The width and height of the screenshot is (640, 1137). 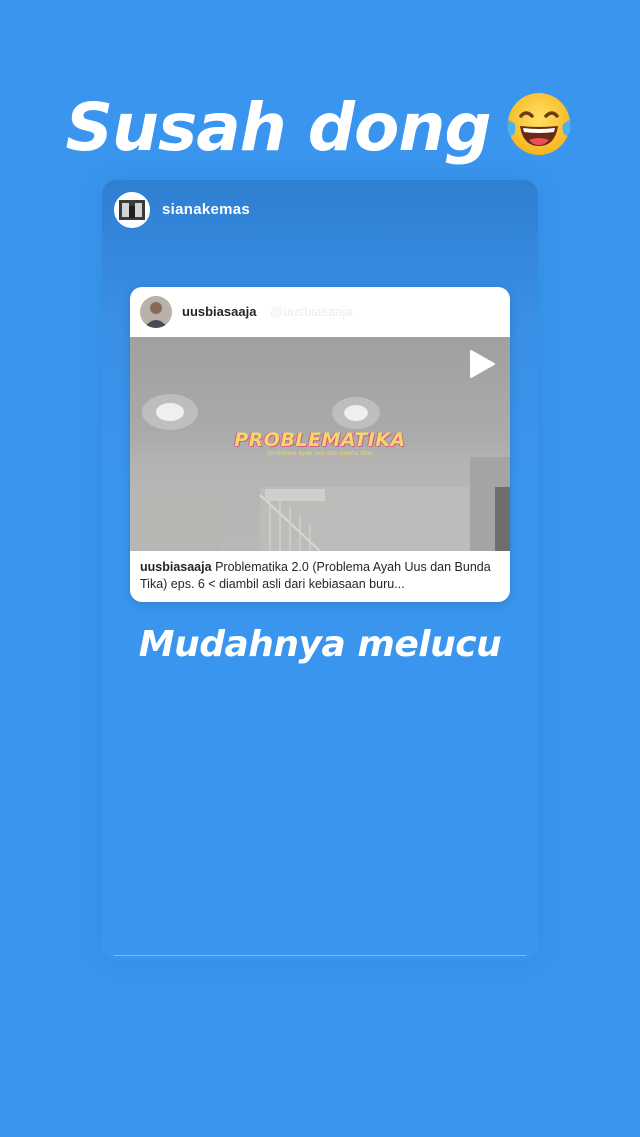 What do you see at coordinates (156, 312) in the screenshot?
I see `post-author-avatar` at bounding box center [156, 312].